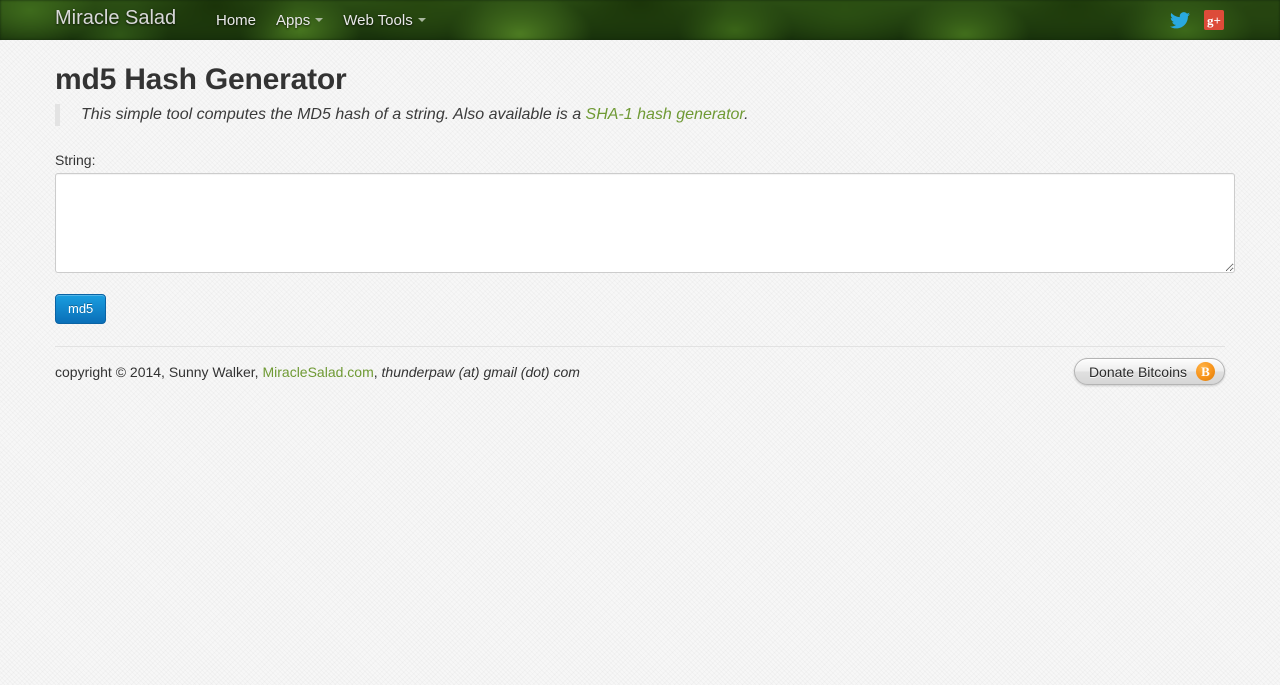  I want to click on miraclesalad-link: MiracleSalad.com, so click(317, 372).